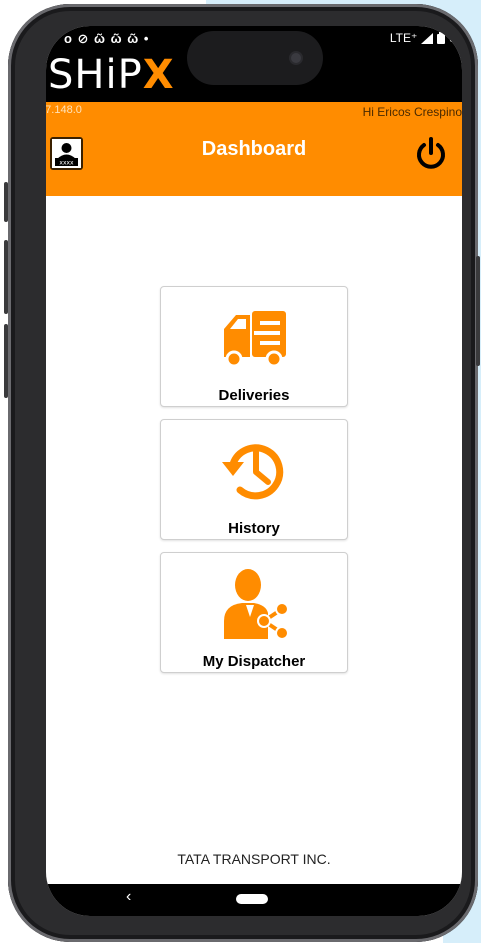 This screenshot has height=943, width=481. I want to click on battery-icon, so click(441, 38).